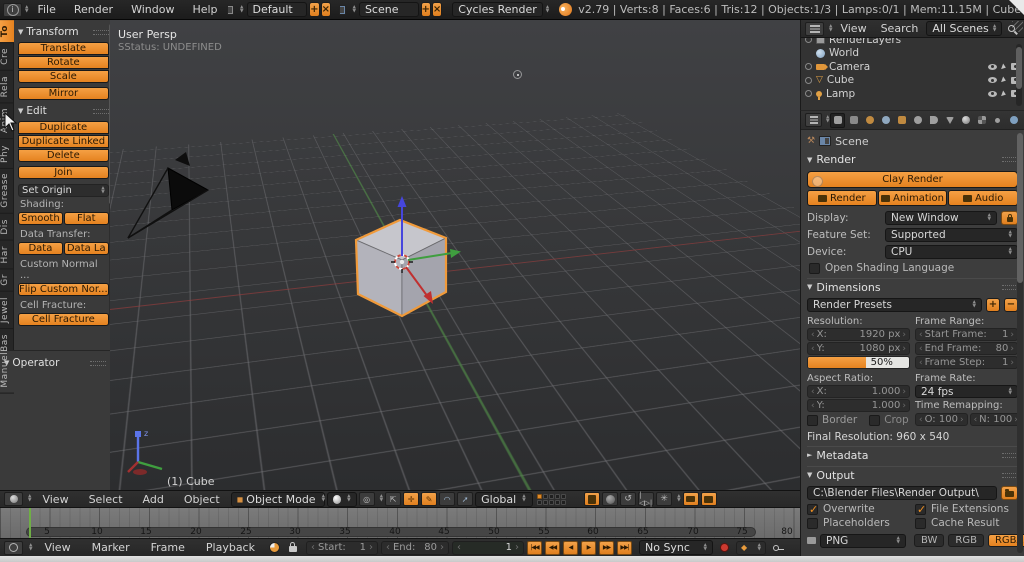  Describe the element at coordinates (912, 159) in the screenshot. I see `panel-header-render: ▼ Render` at that location.